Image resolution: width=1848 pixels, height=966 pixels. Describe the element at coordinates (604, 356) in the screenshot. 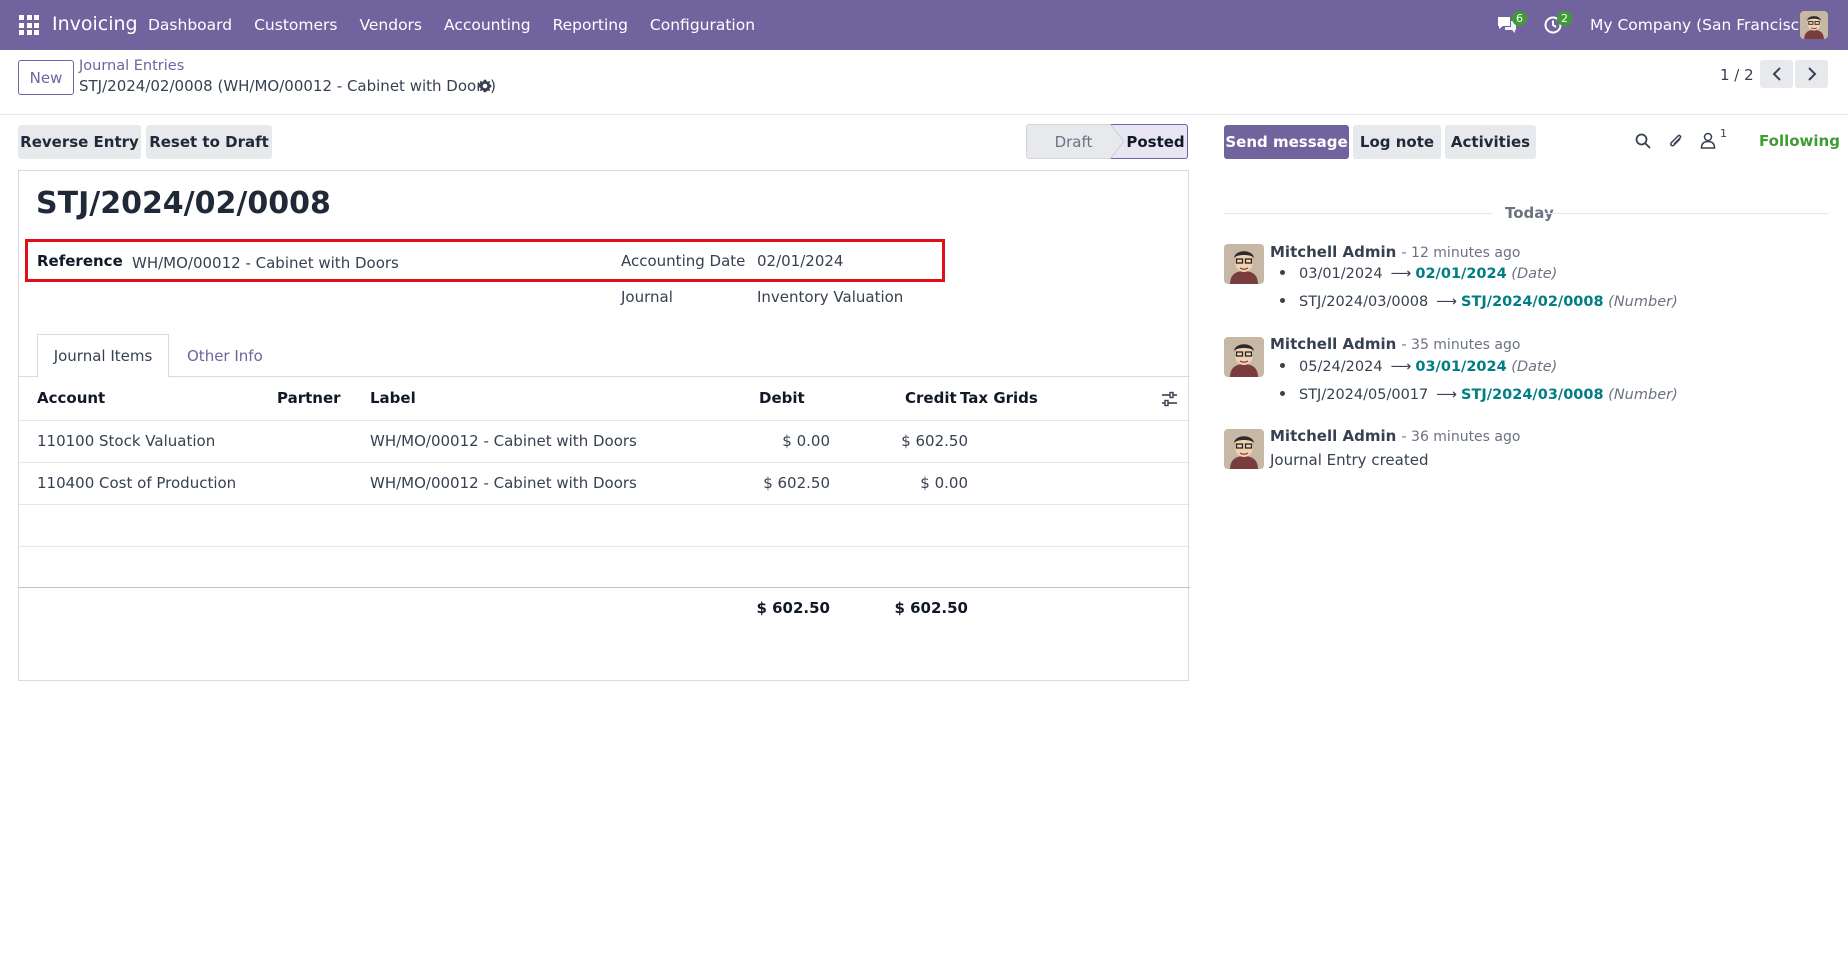

I see `notebook-tabs: Journal Items Other Info` at that location.